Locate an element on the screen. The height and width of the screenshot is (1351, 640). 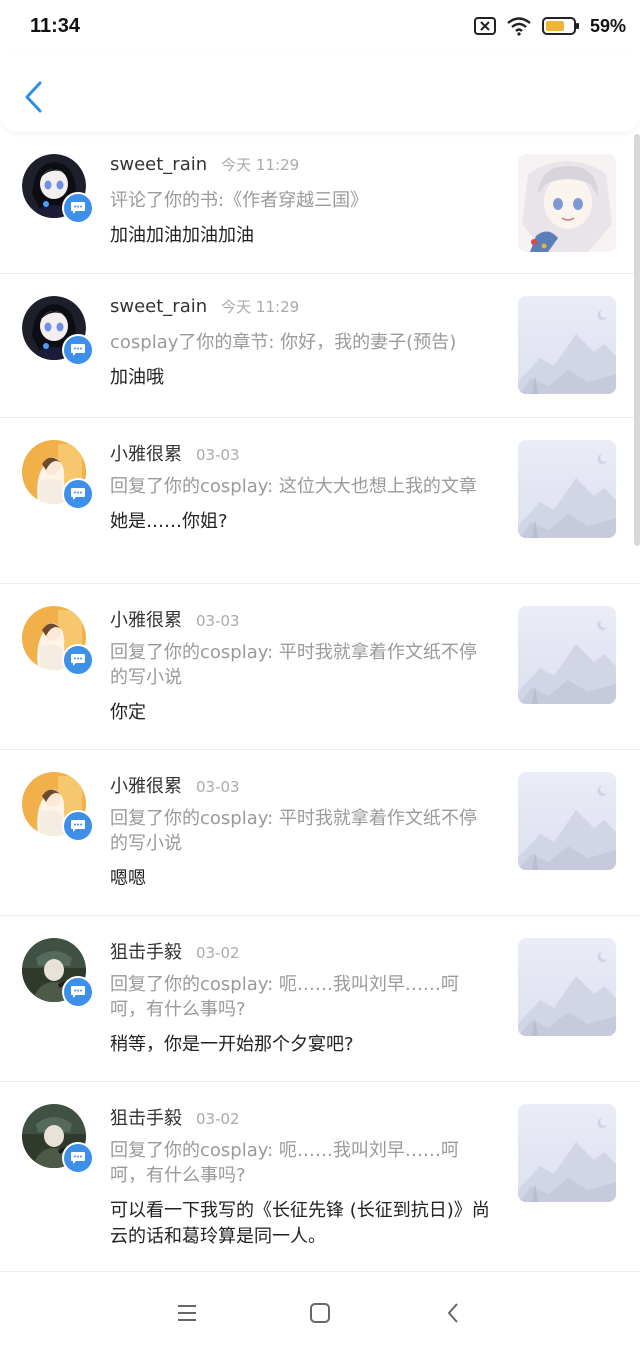
message-text: 嗯嗯 is located at coordinates (128, 878).